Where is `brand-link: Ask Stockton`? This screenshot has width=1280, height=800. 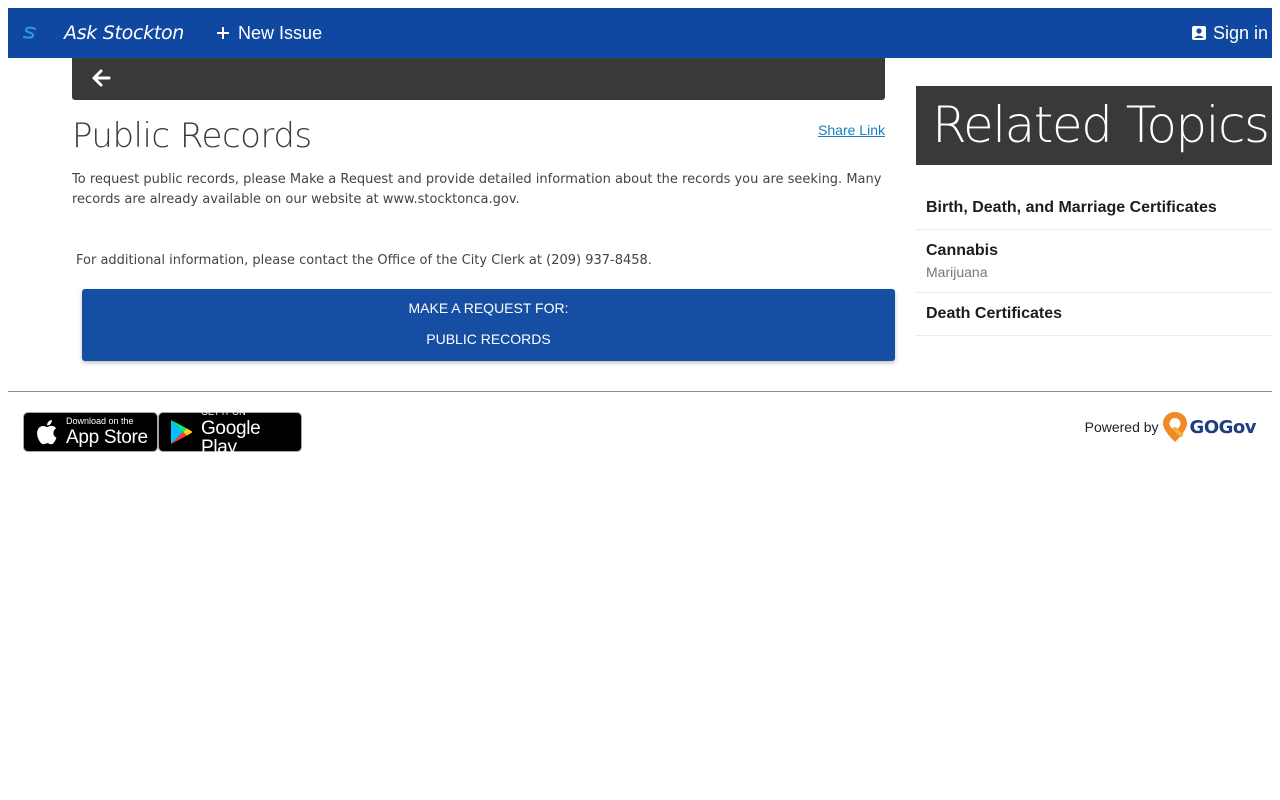
brand-link: Ask Stockton is located at coordinates (124, 33).